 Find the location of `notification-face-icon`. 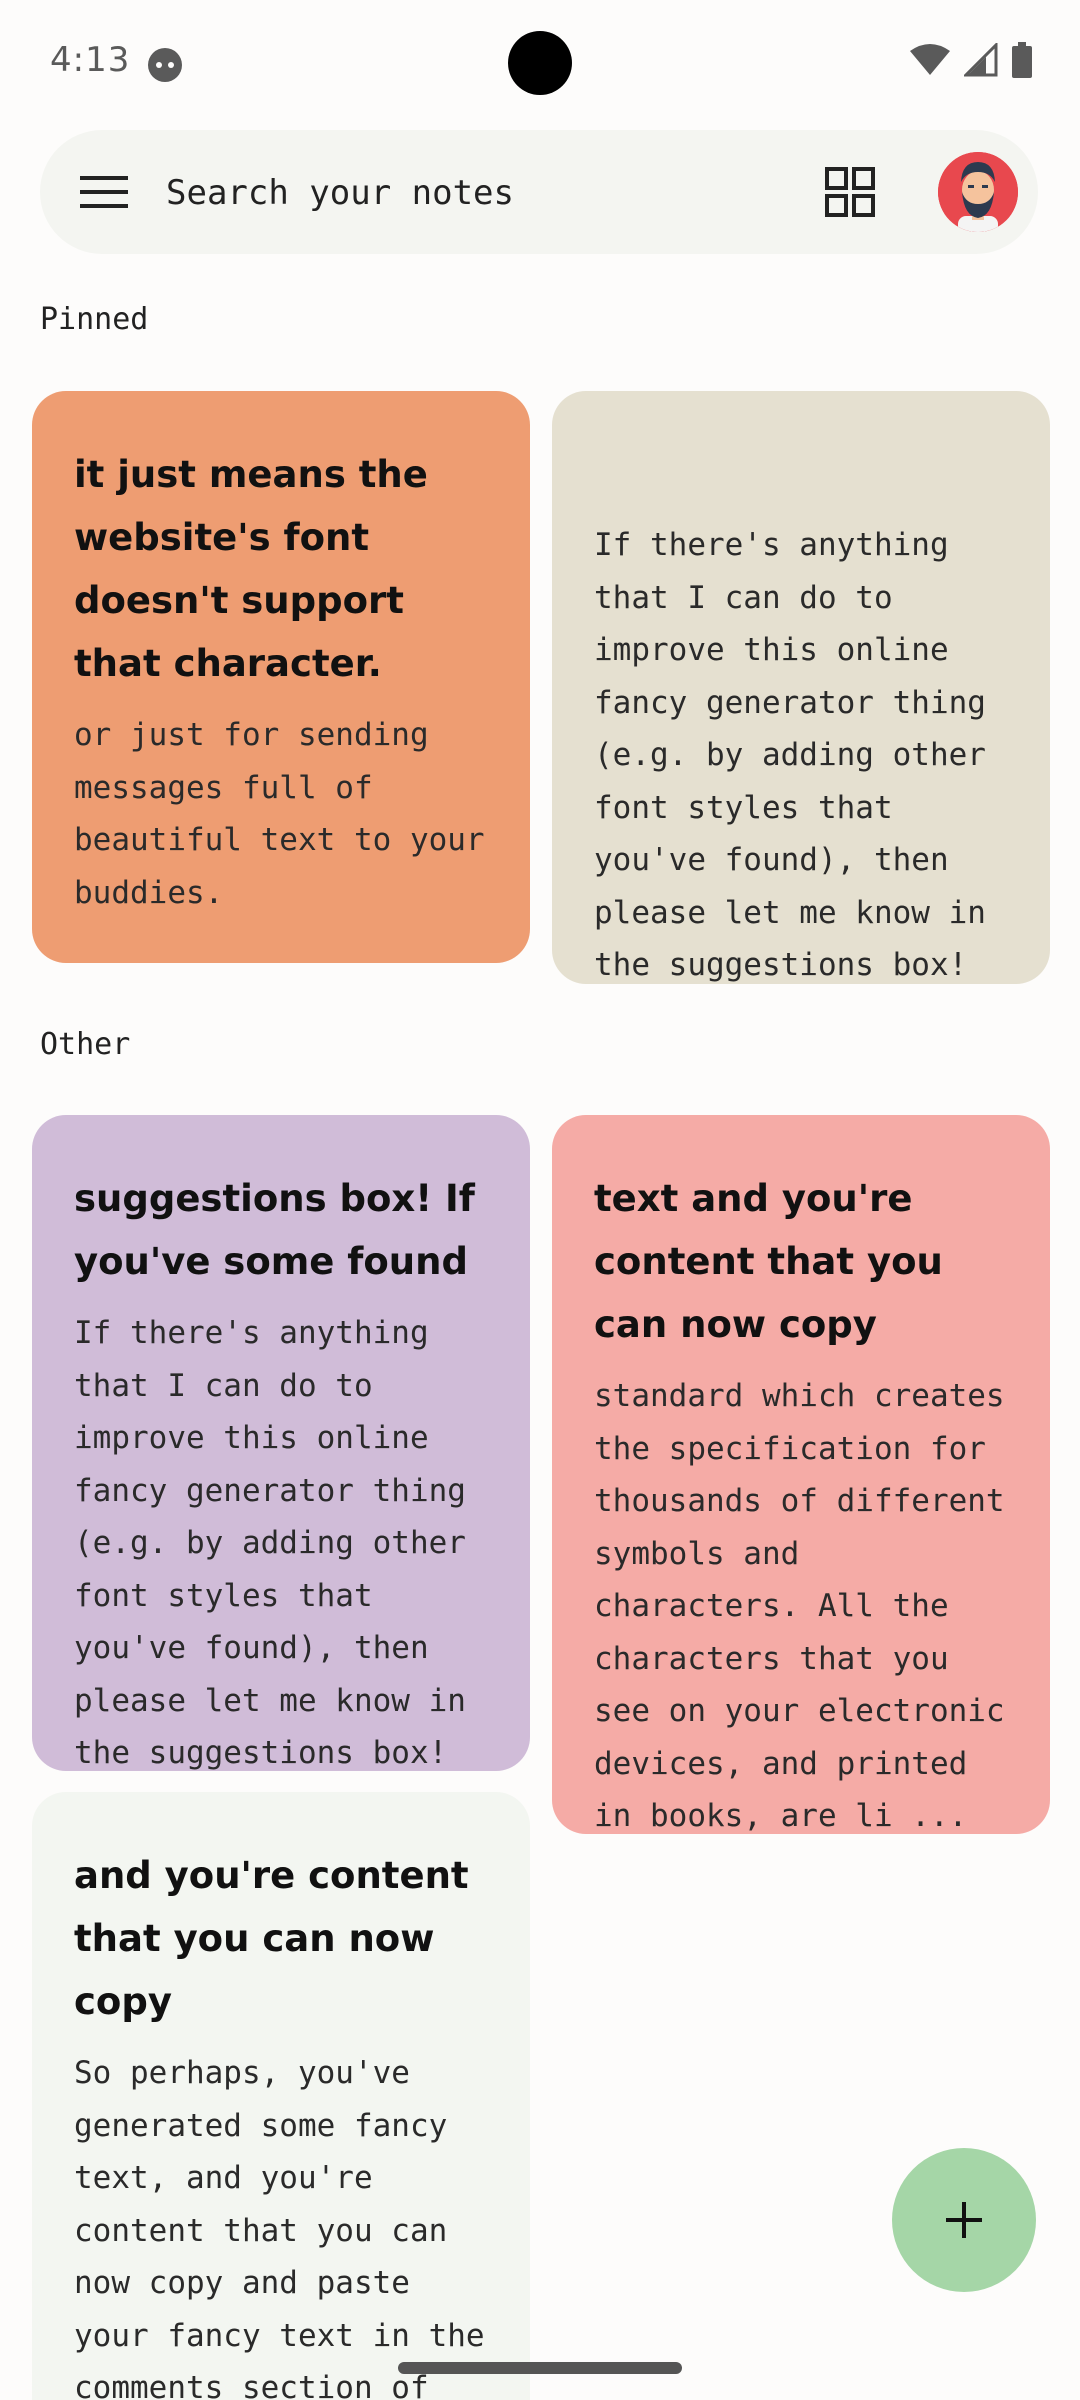

notification-face-icon is located at coordinates (165, 65).